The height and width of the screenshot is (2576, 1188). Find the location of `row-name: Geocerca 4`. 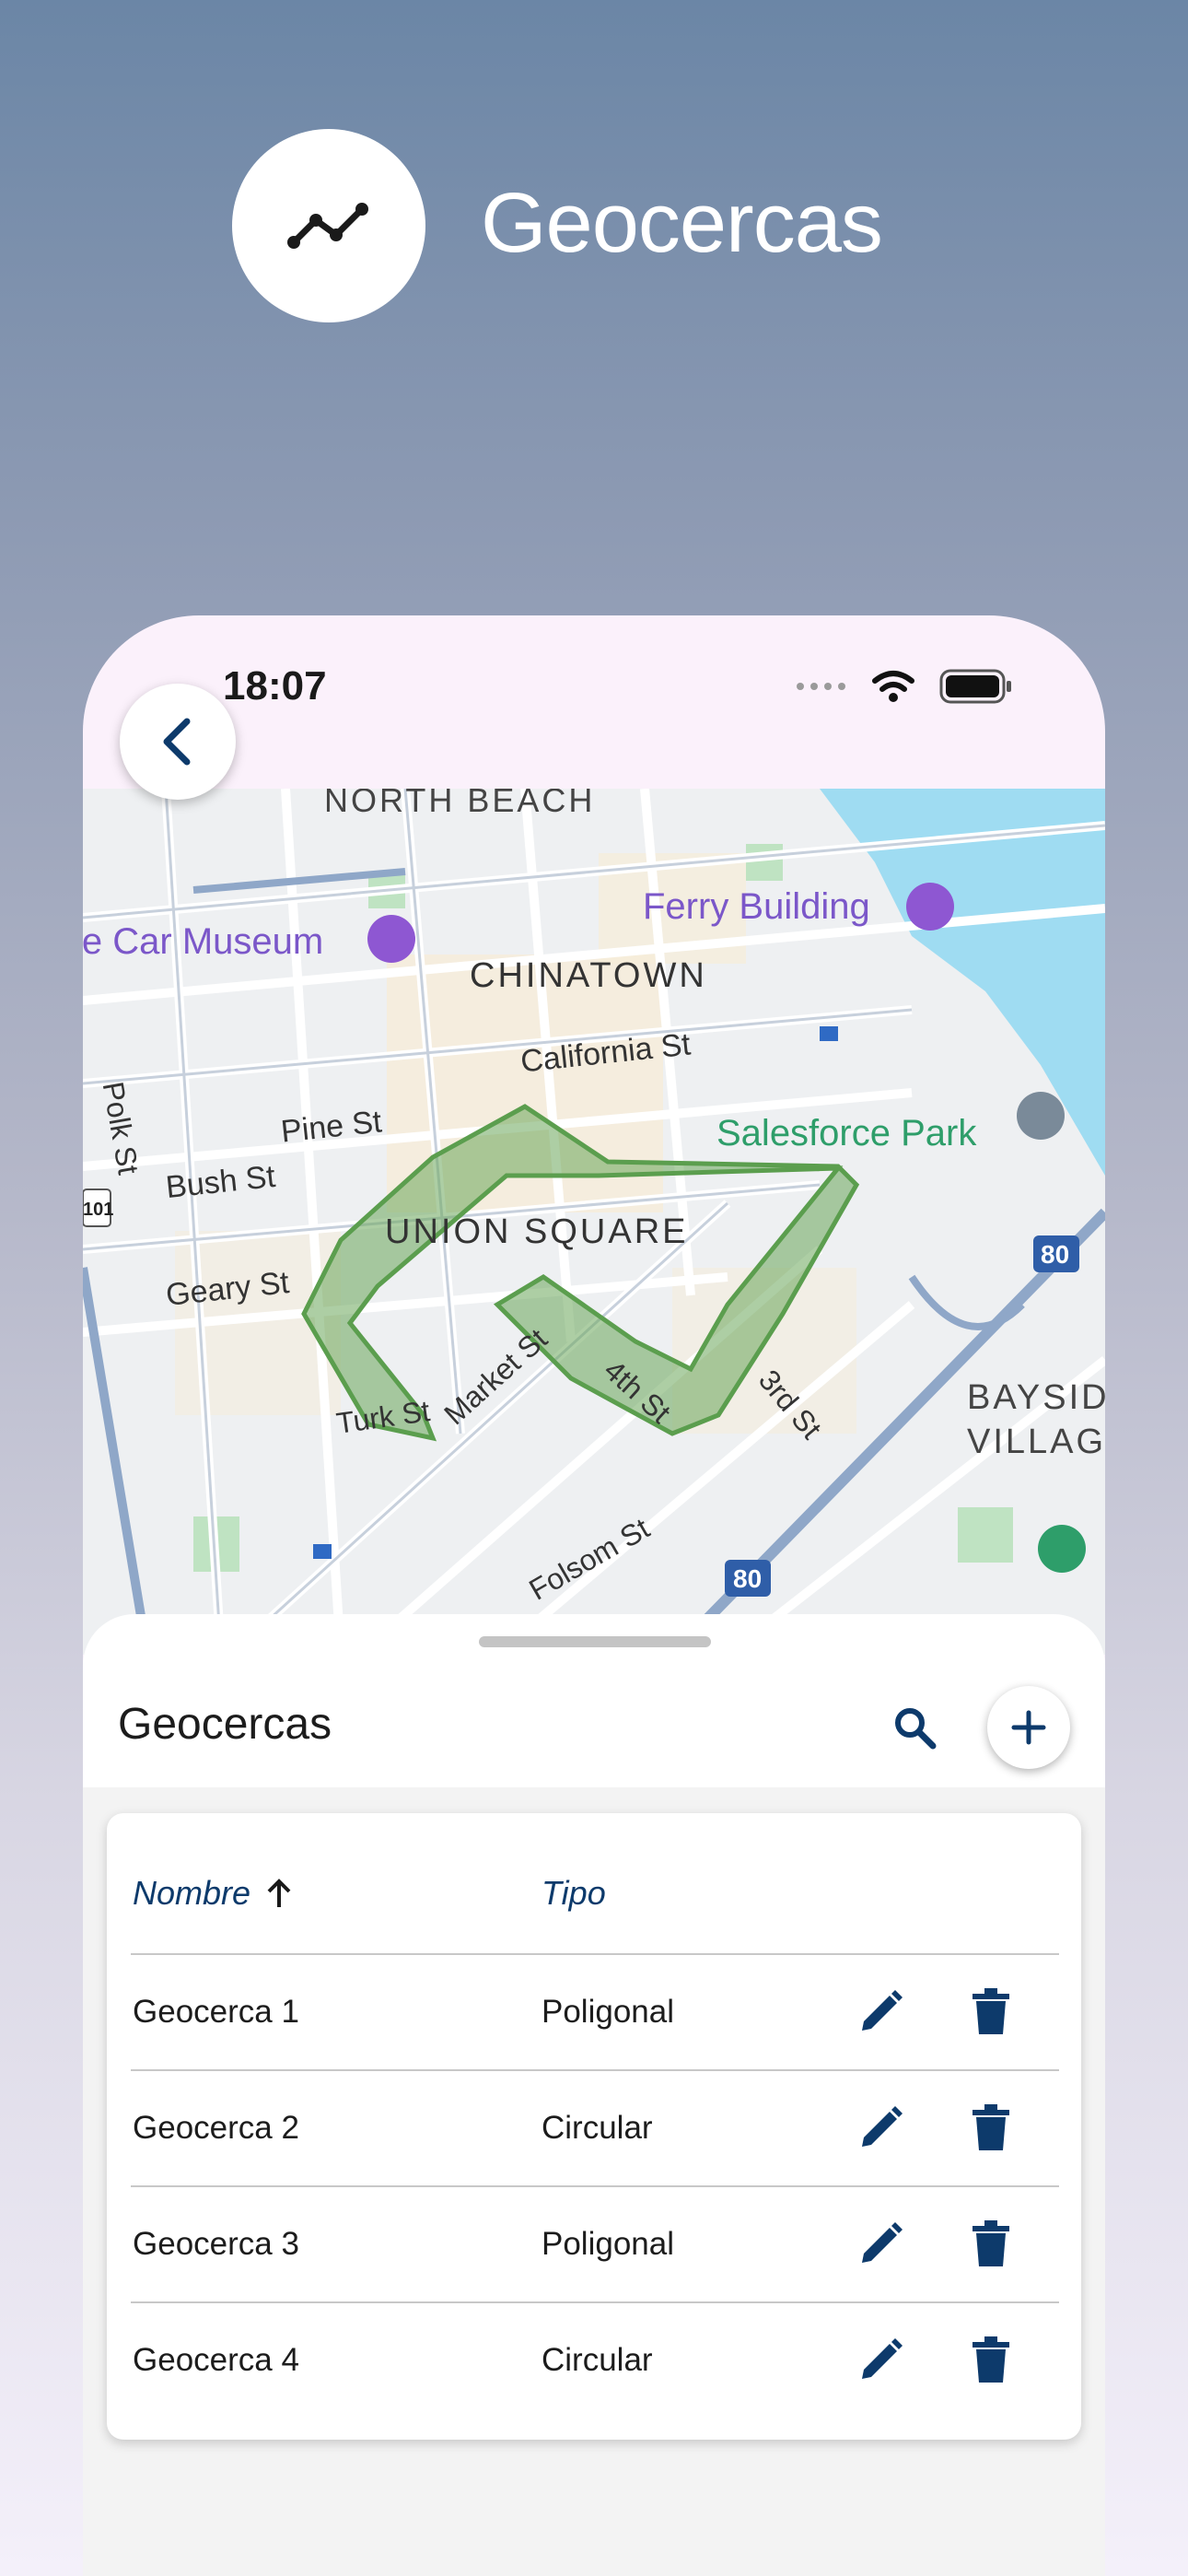

row-name: Geocerca 4 is located at coordinates (216, 2360).